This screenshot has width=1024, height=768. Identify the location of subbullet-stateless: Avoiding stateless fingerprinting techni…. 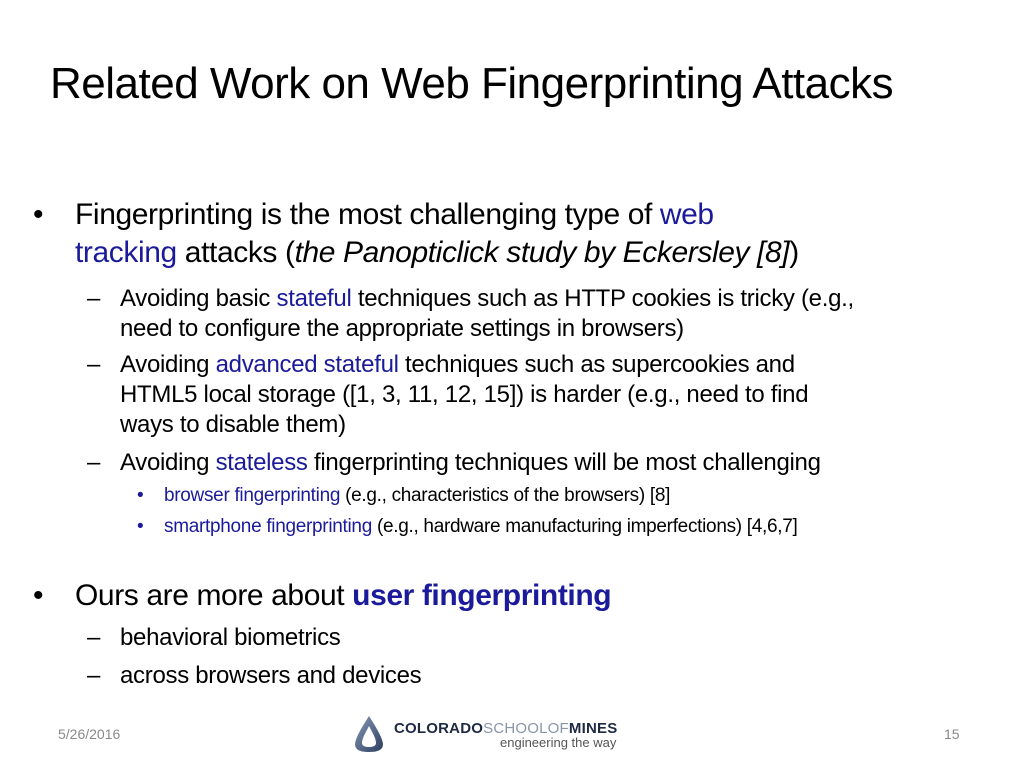
(470, 462).